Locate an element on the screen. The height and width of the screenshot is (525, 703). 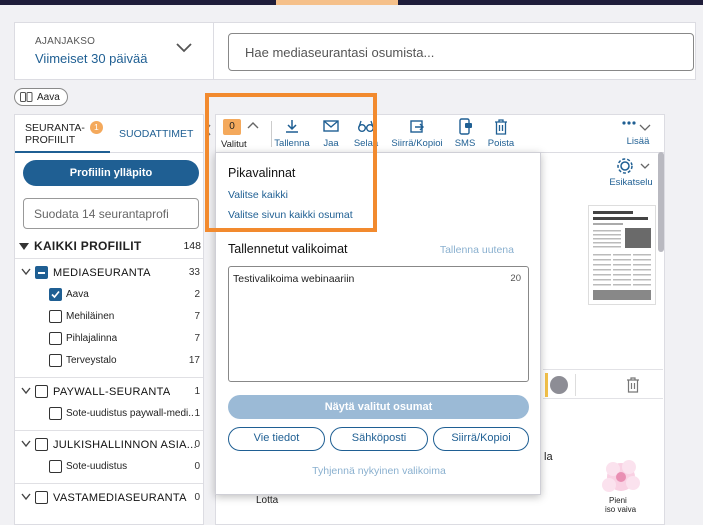
profile-row: Sote-uudistus paywall-medi... 1 is located at coordinates (109, 414).